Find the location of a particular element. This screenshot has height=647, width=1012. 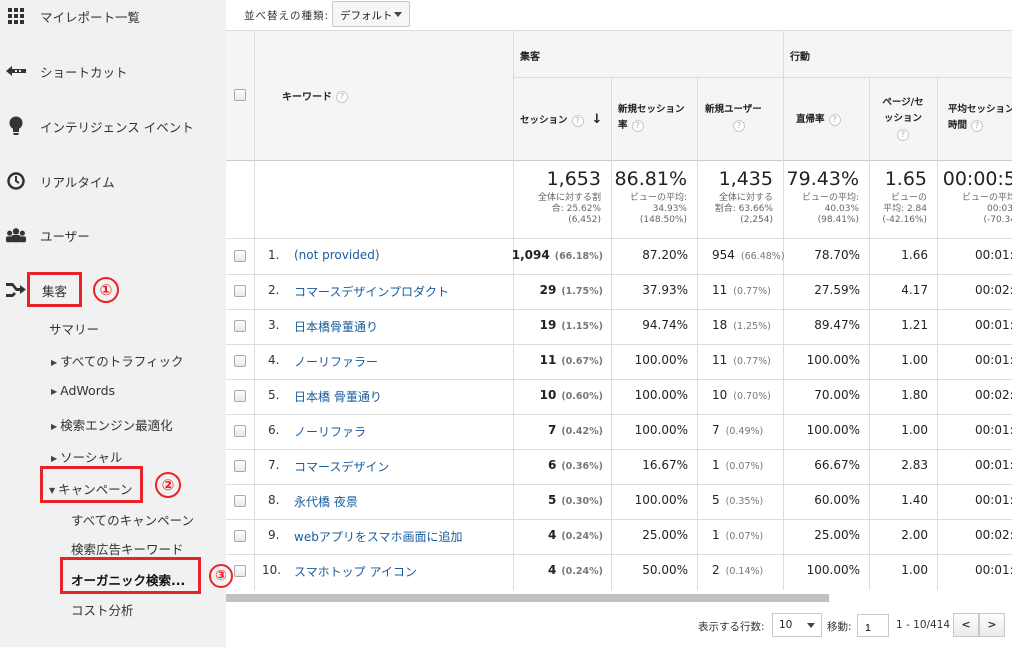

scrollbar-thumb is located at coordinates (527, 598).